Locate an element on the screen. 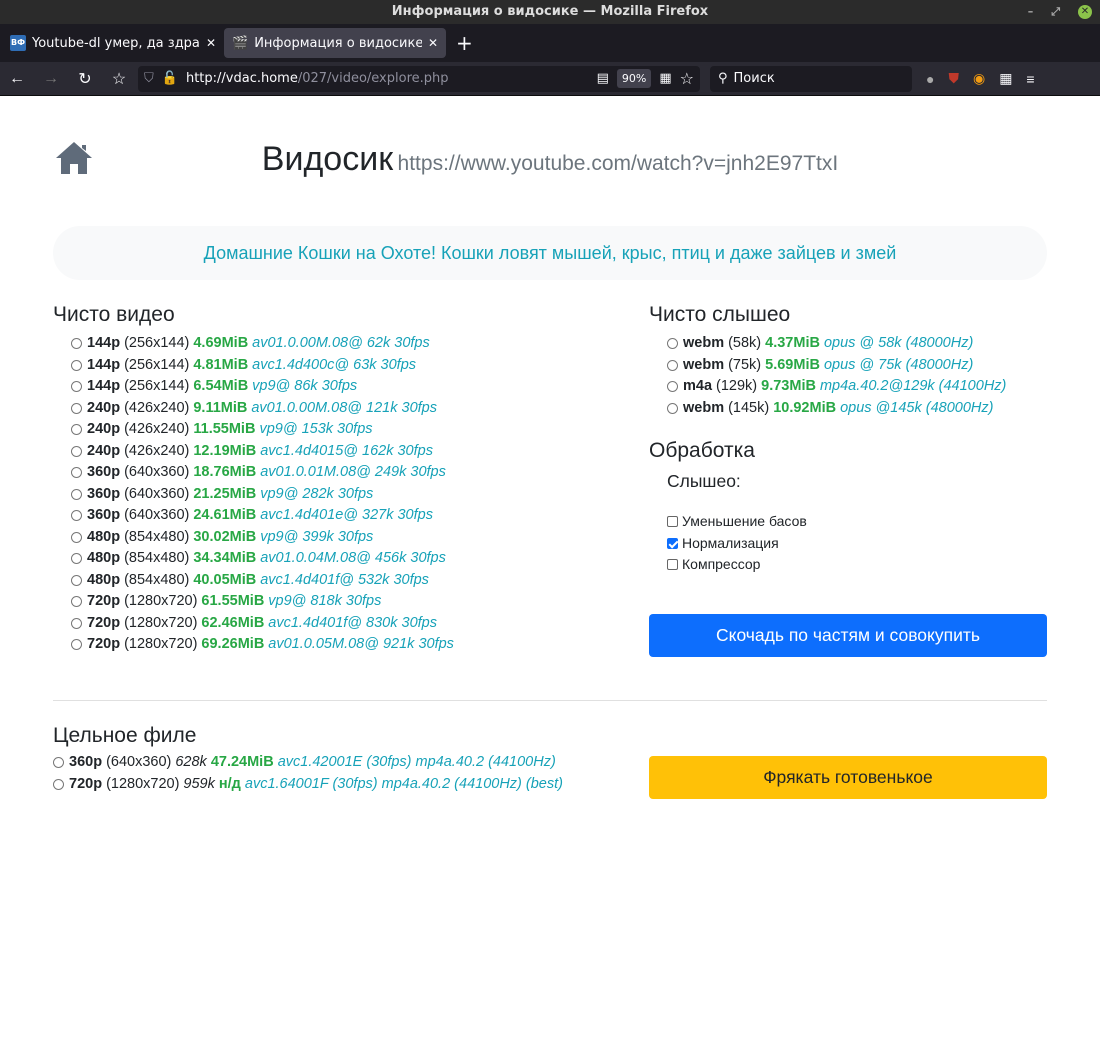 Image resolution: width=1100 pixels, height=1057 pixels. download-ready-button: Фрякать готовенькое is located at coordinates (848, 777).